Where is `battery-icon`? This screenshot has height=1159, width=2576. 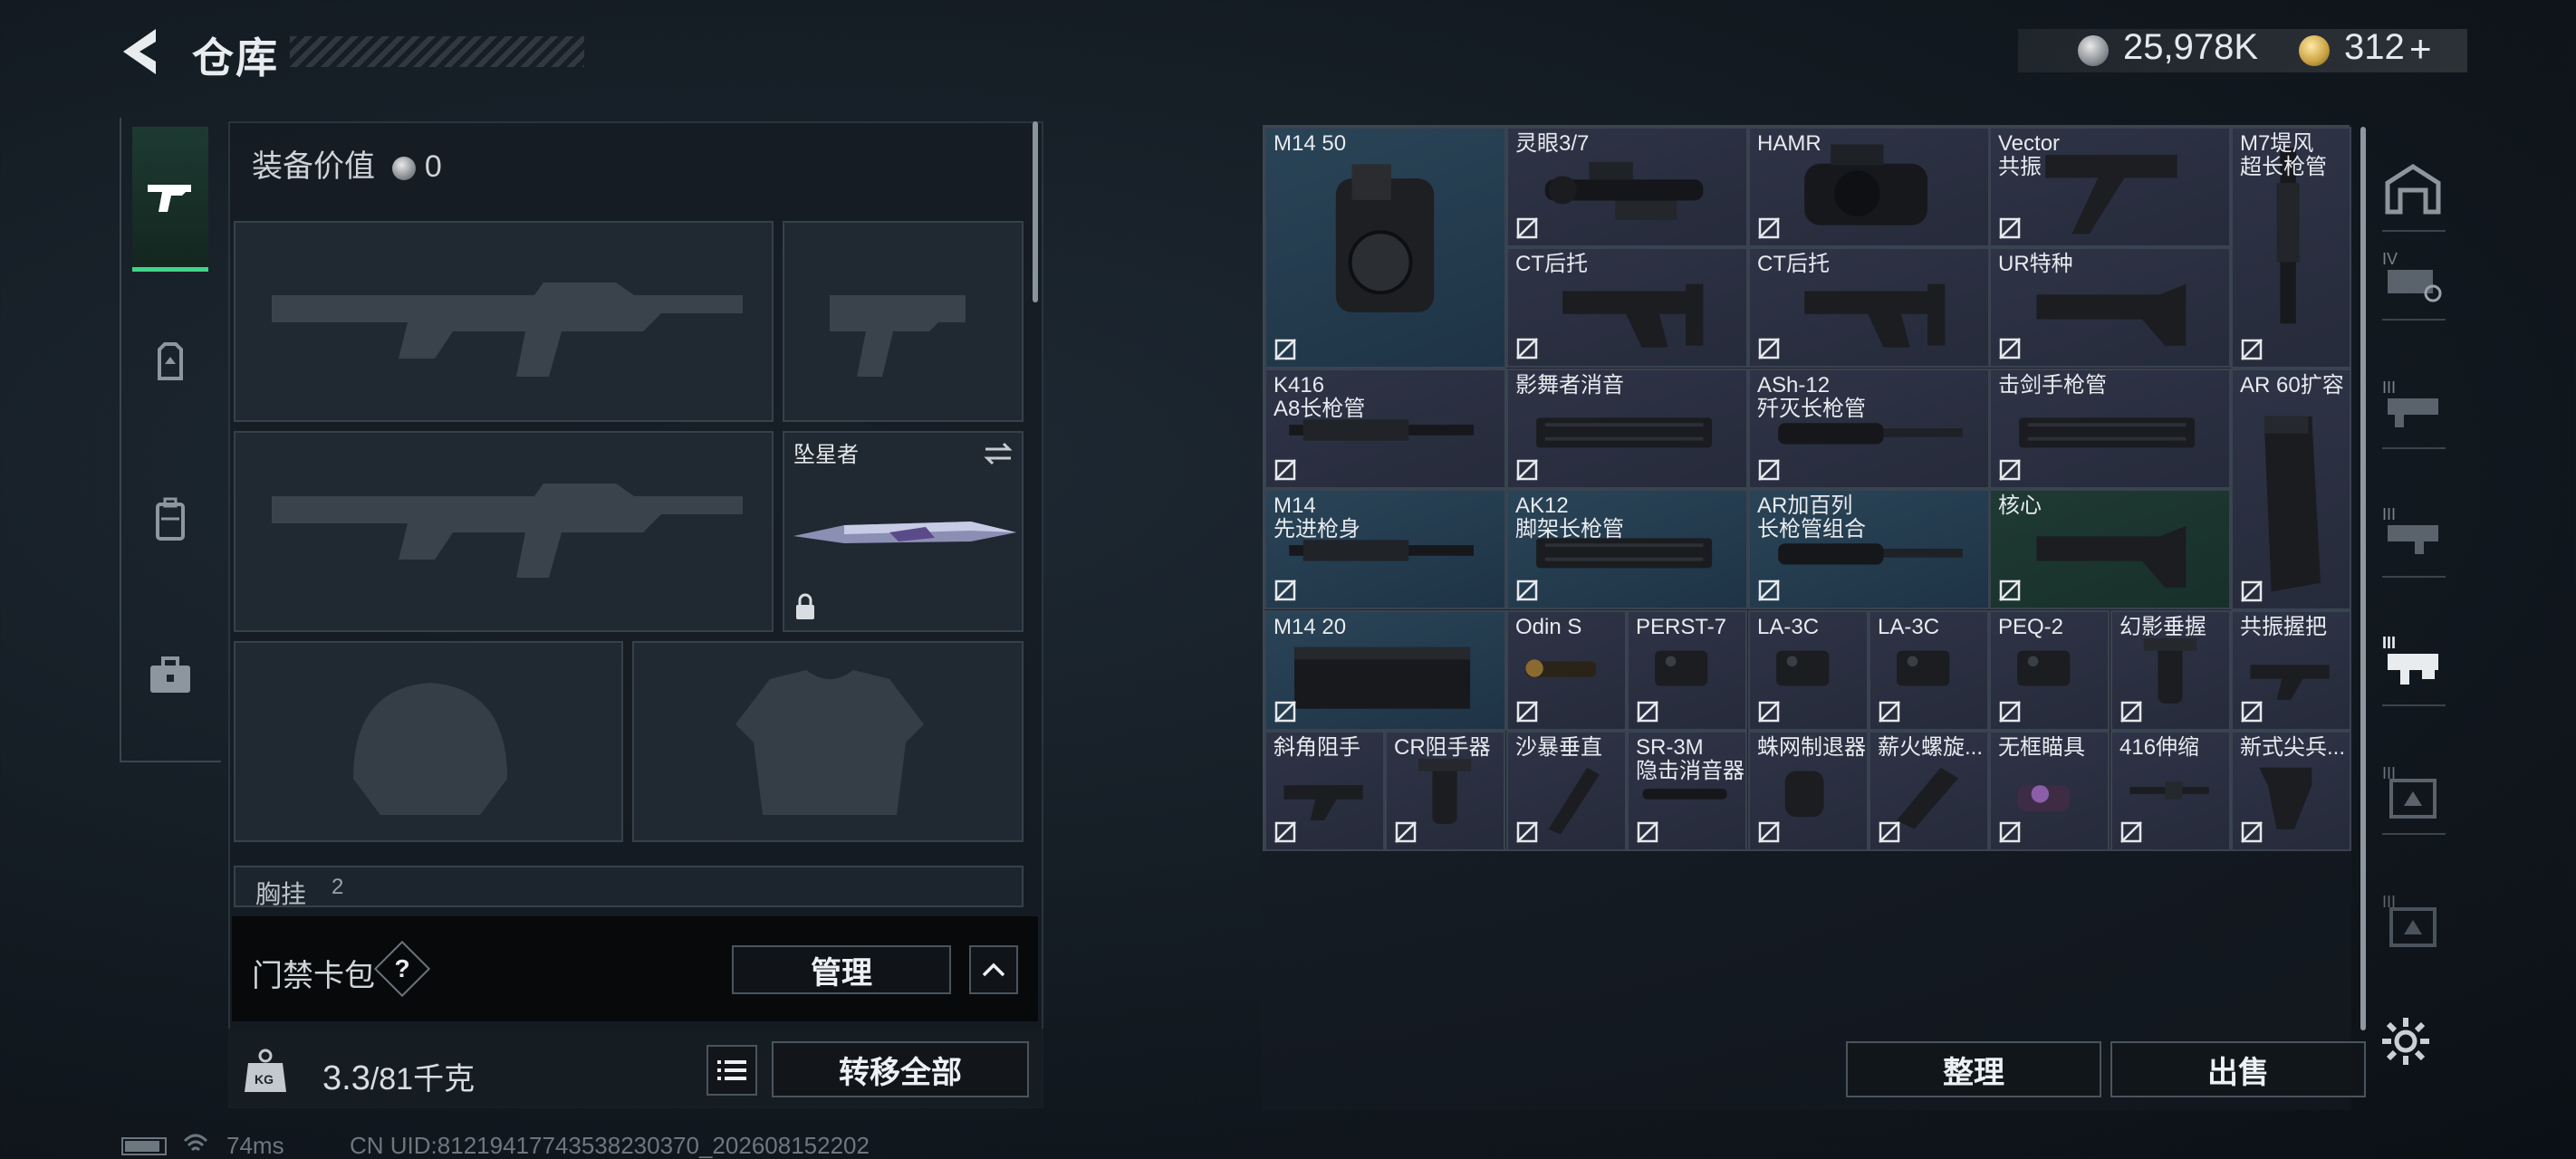 battery-icon is located at coordinates (144, 1146).